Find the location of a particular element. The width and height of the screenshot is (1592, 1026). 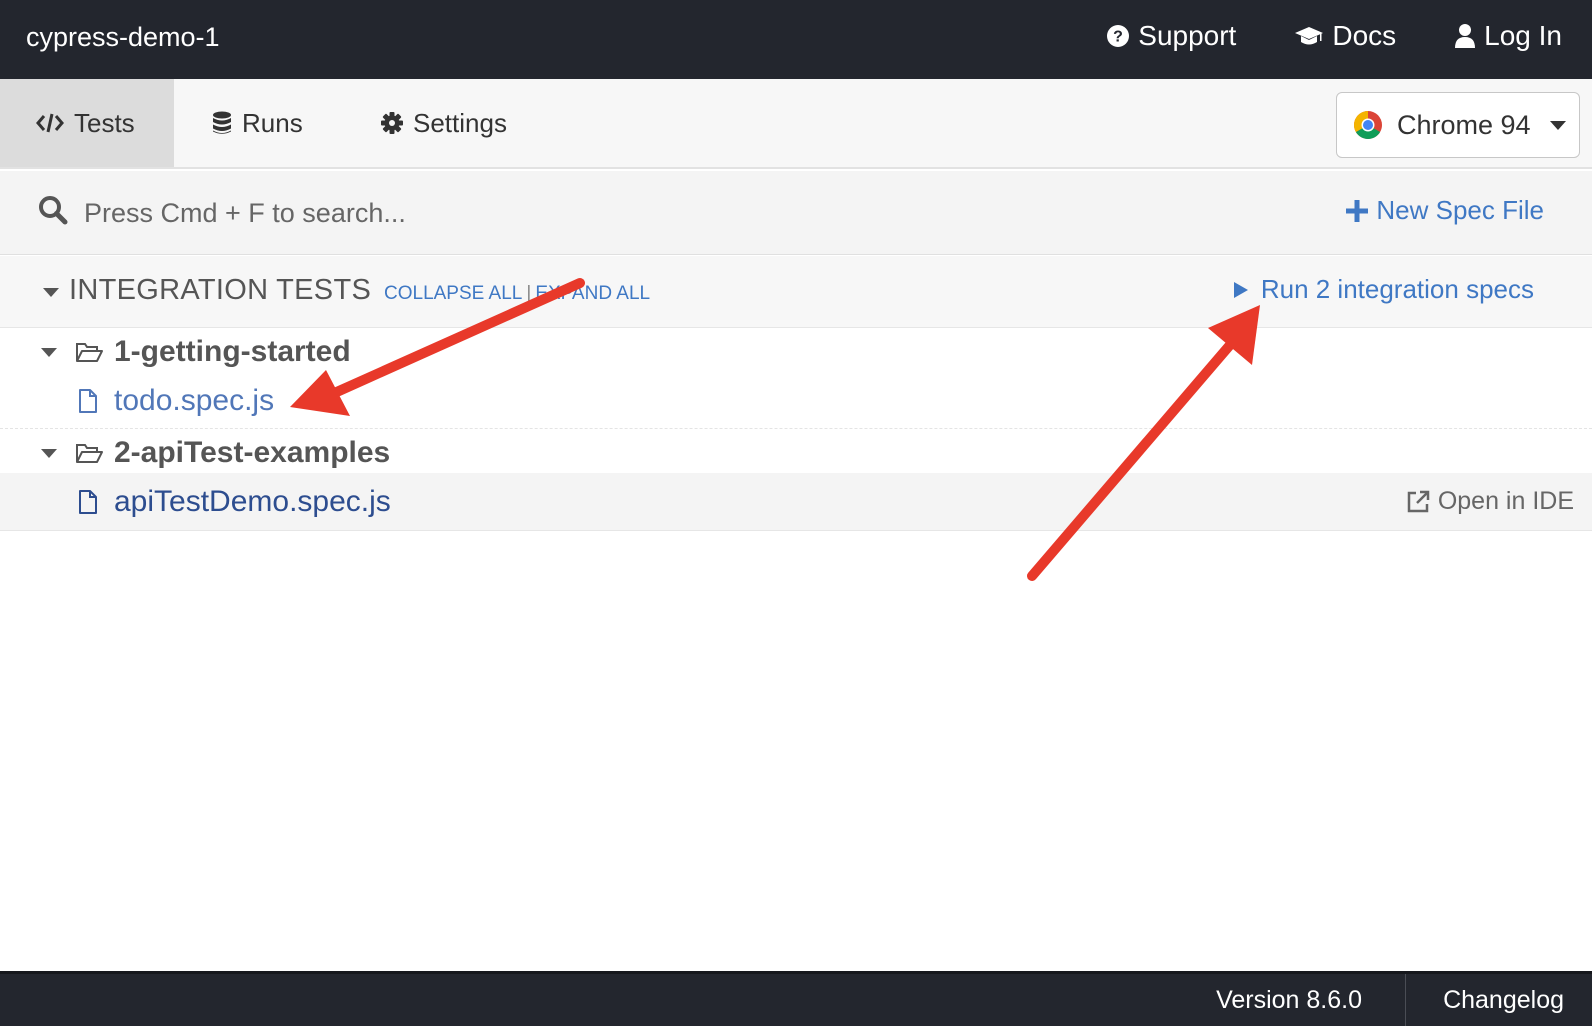

run-all-specs-label: Run 2 integration specs is located at coordinates (1397, 289).